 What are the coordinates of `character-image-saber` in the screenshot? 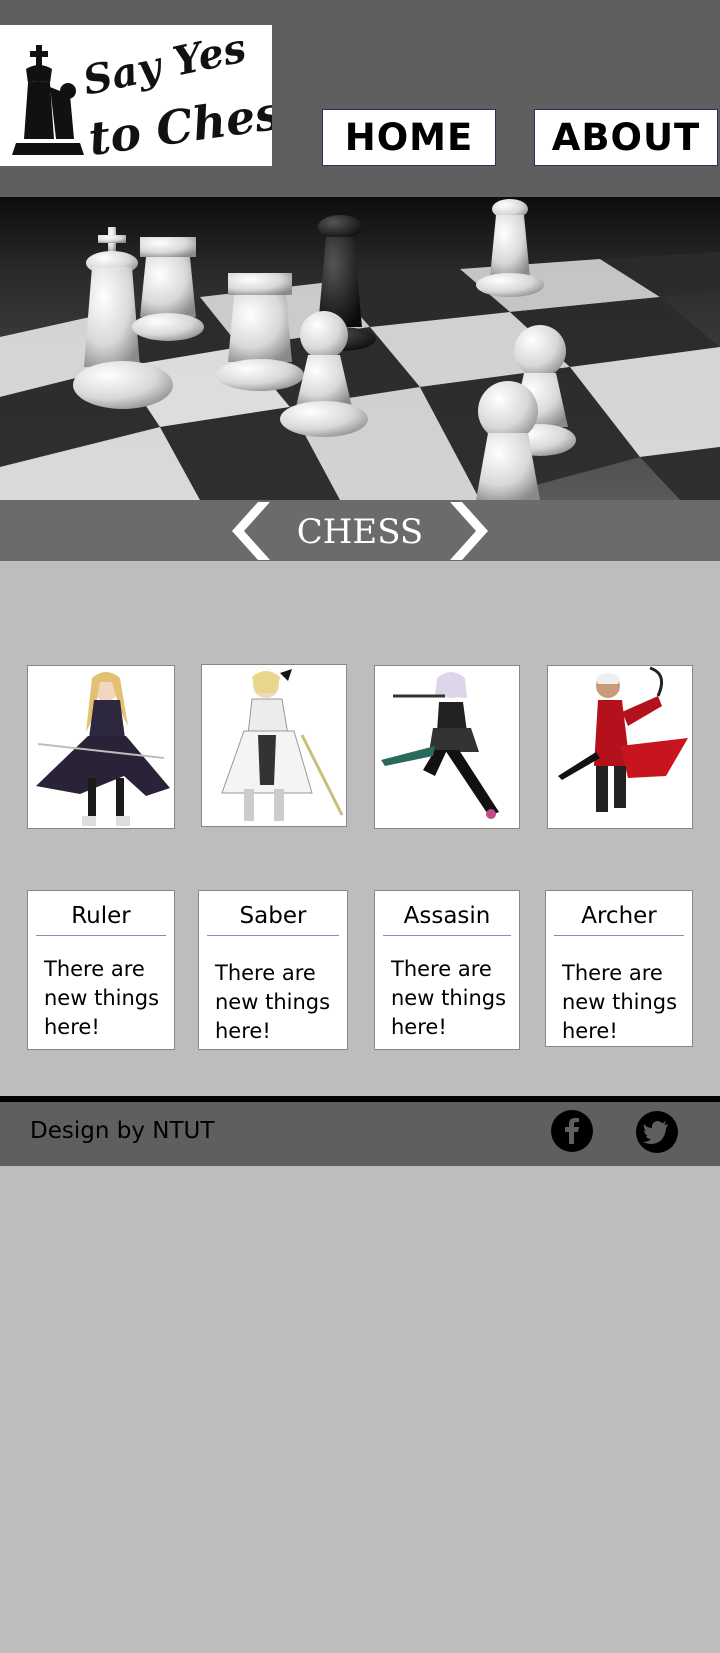 It's located at (274, 745).